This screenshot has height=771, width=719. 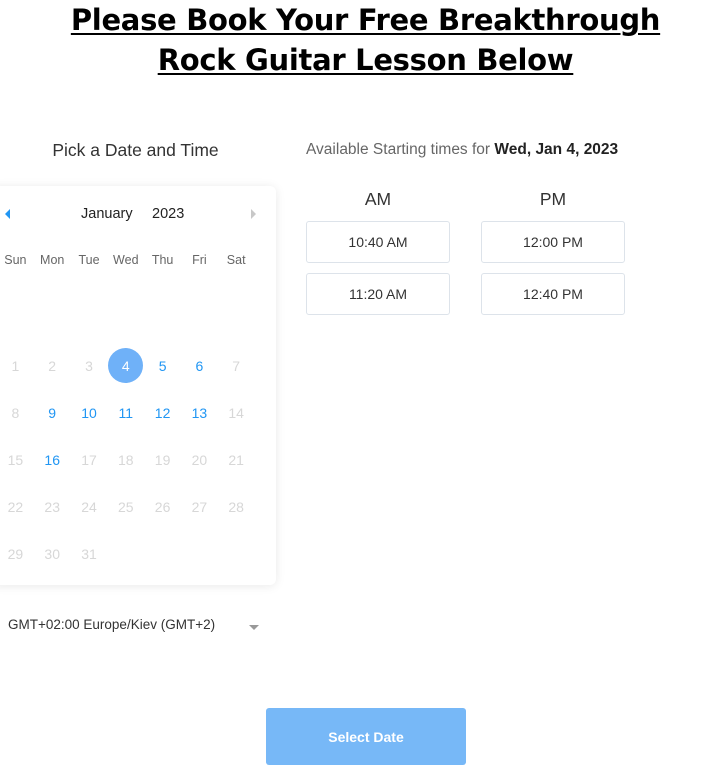 I want to click on day-number: 2, so click(x=52, y=365).